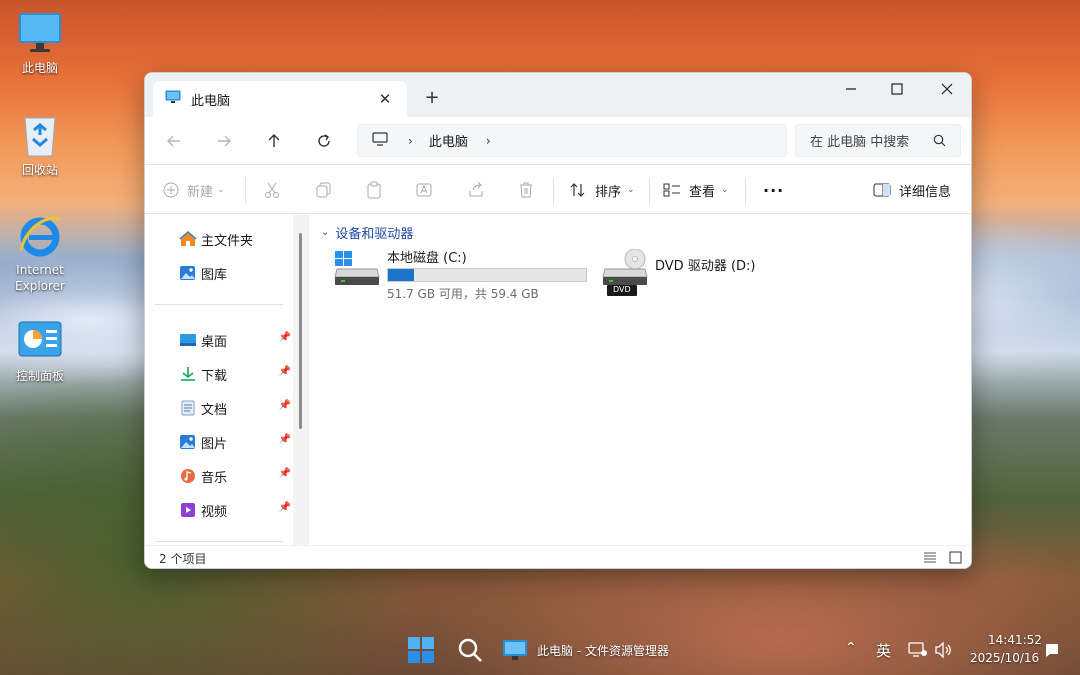  Describe the element at coordinates (300, 331) in the screenshot. I see `scrollbar-thumb` at that location.